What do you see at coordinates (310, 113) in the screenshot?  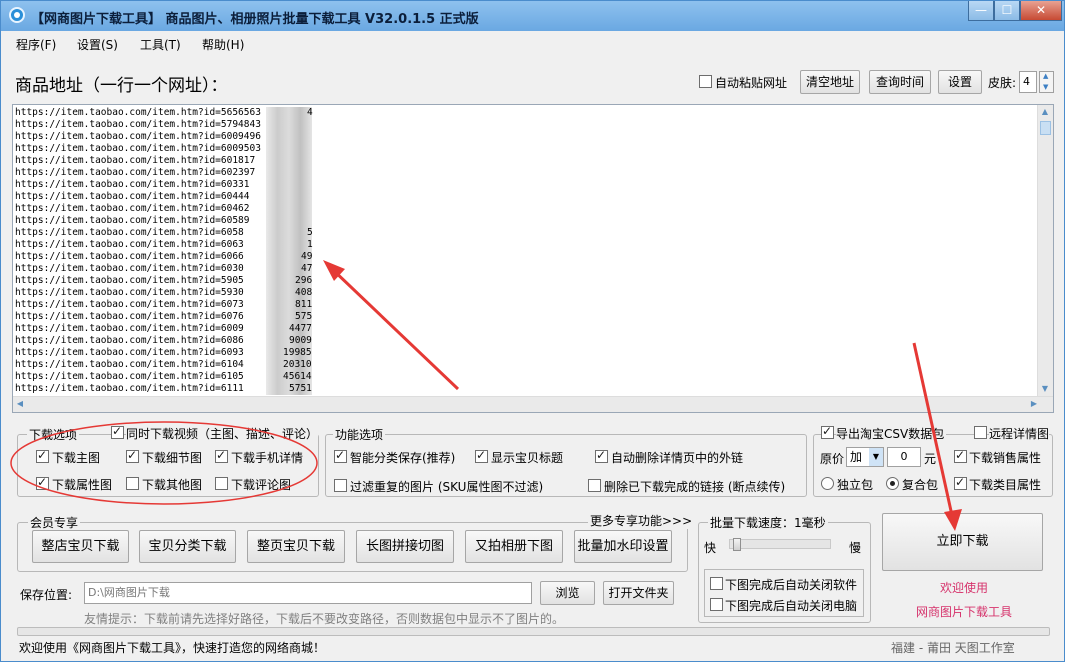 I see `url-line-tail: 4` at bounding box center [310, 113].